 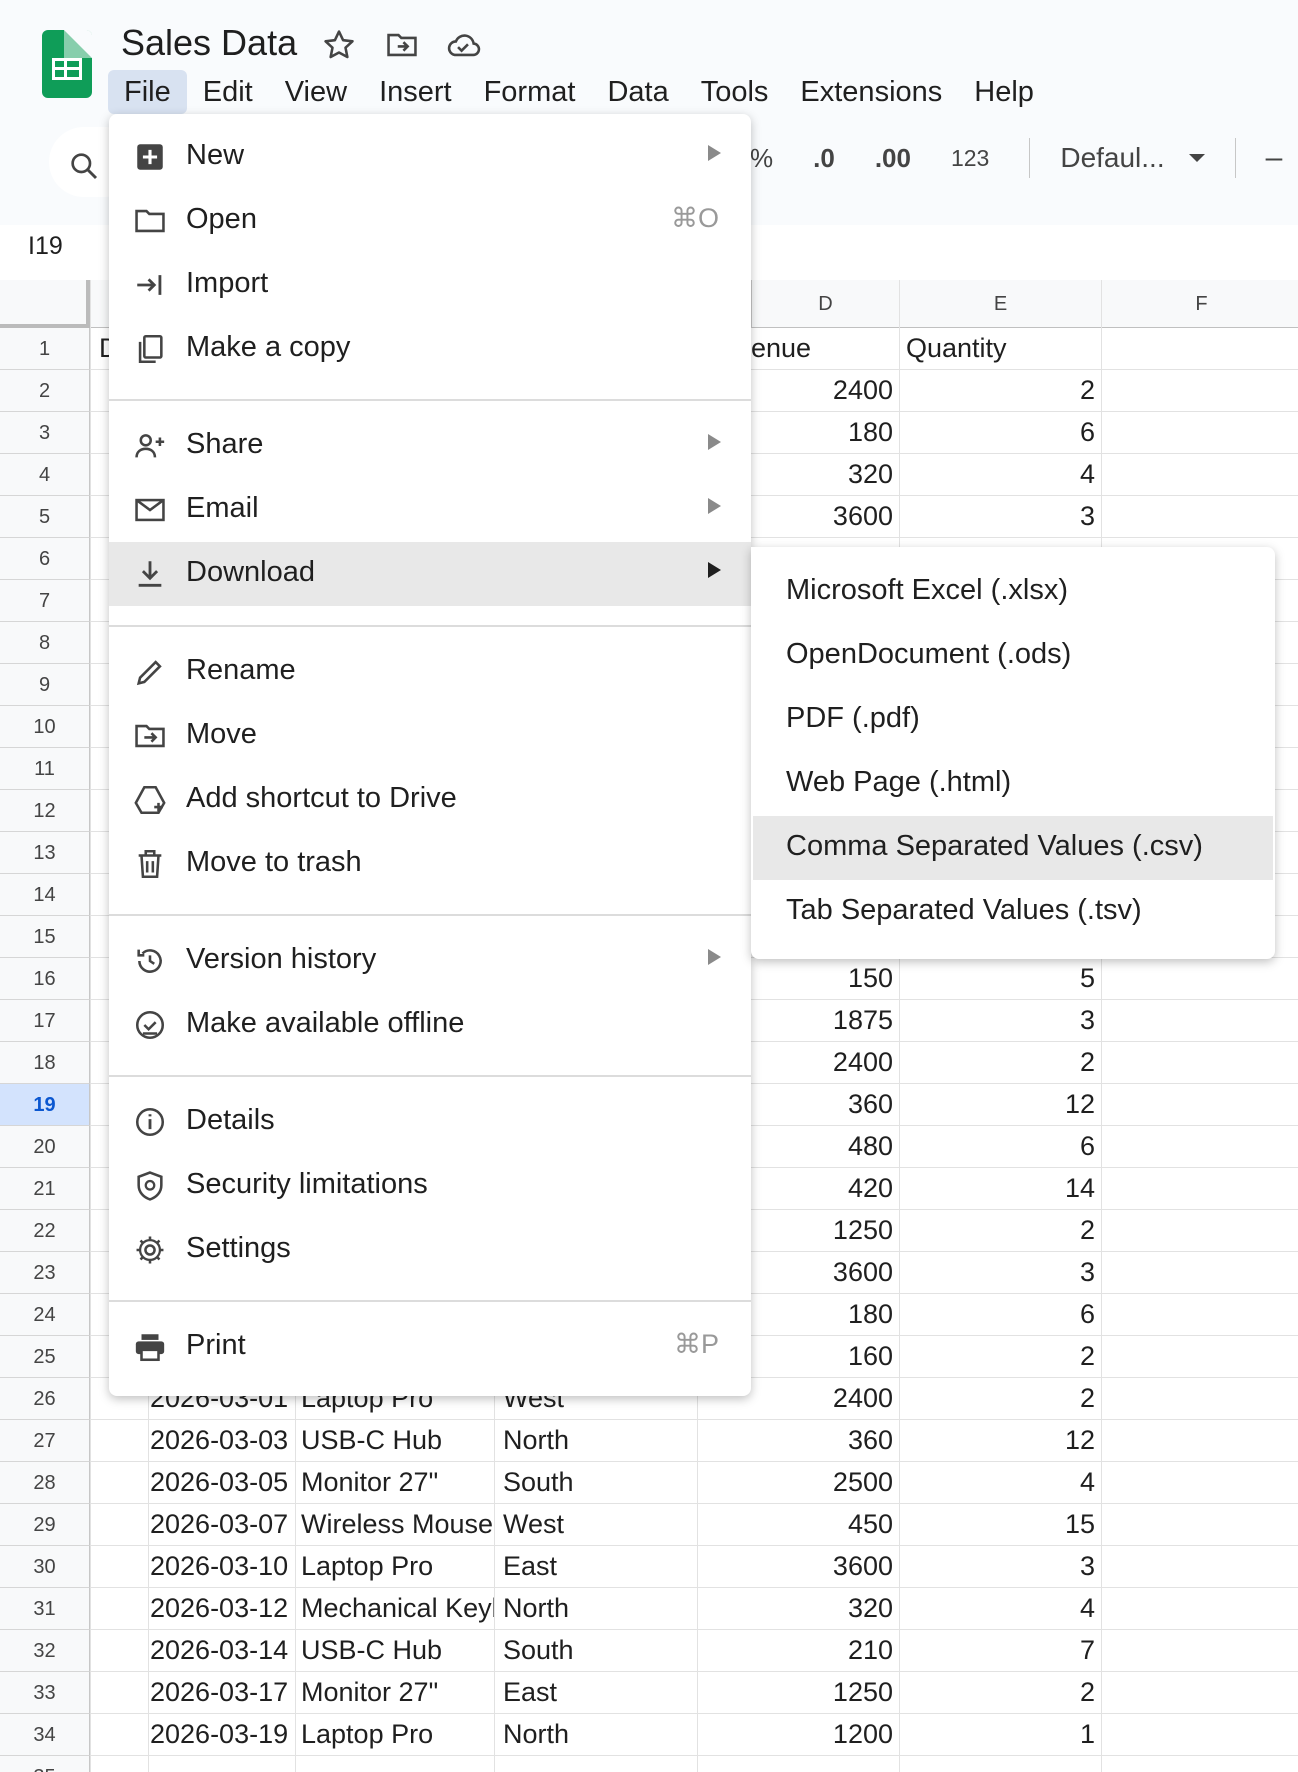 What do you see at coordinates (997, 1188) in the screenshot?
I see `quantity-cell: 14` at bounding box center [997, 1188].